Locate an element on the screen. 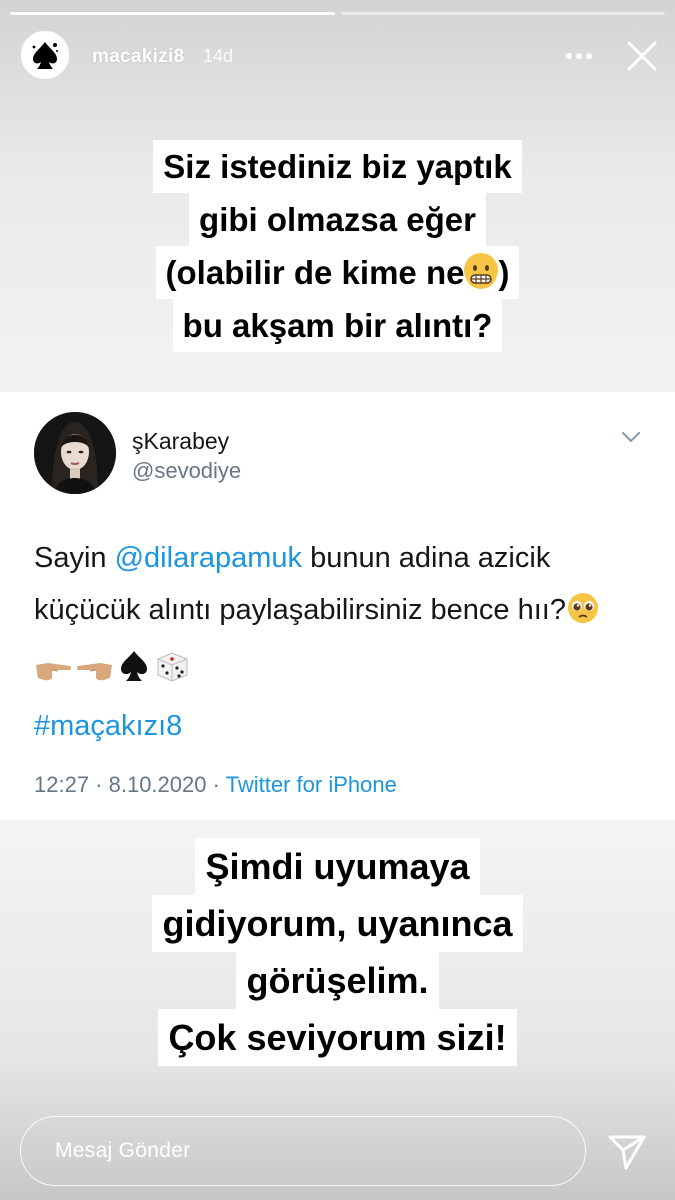  tweet-author-name: şKarabey is located at coordinates (180, 441).